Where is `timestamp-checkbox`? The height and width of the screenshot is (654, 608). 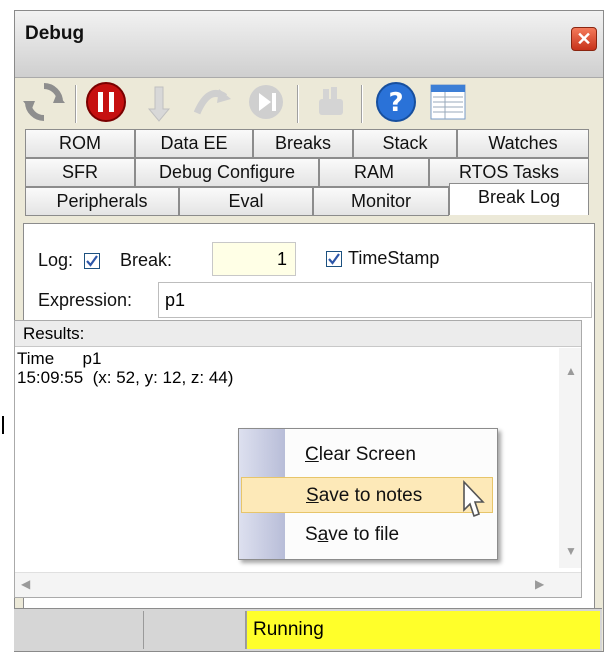
timestamp-checkbox is located at coordinates (334, 259).